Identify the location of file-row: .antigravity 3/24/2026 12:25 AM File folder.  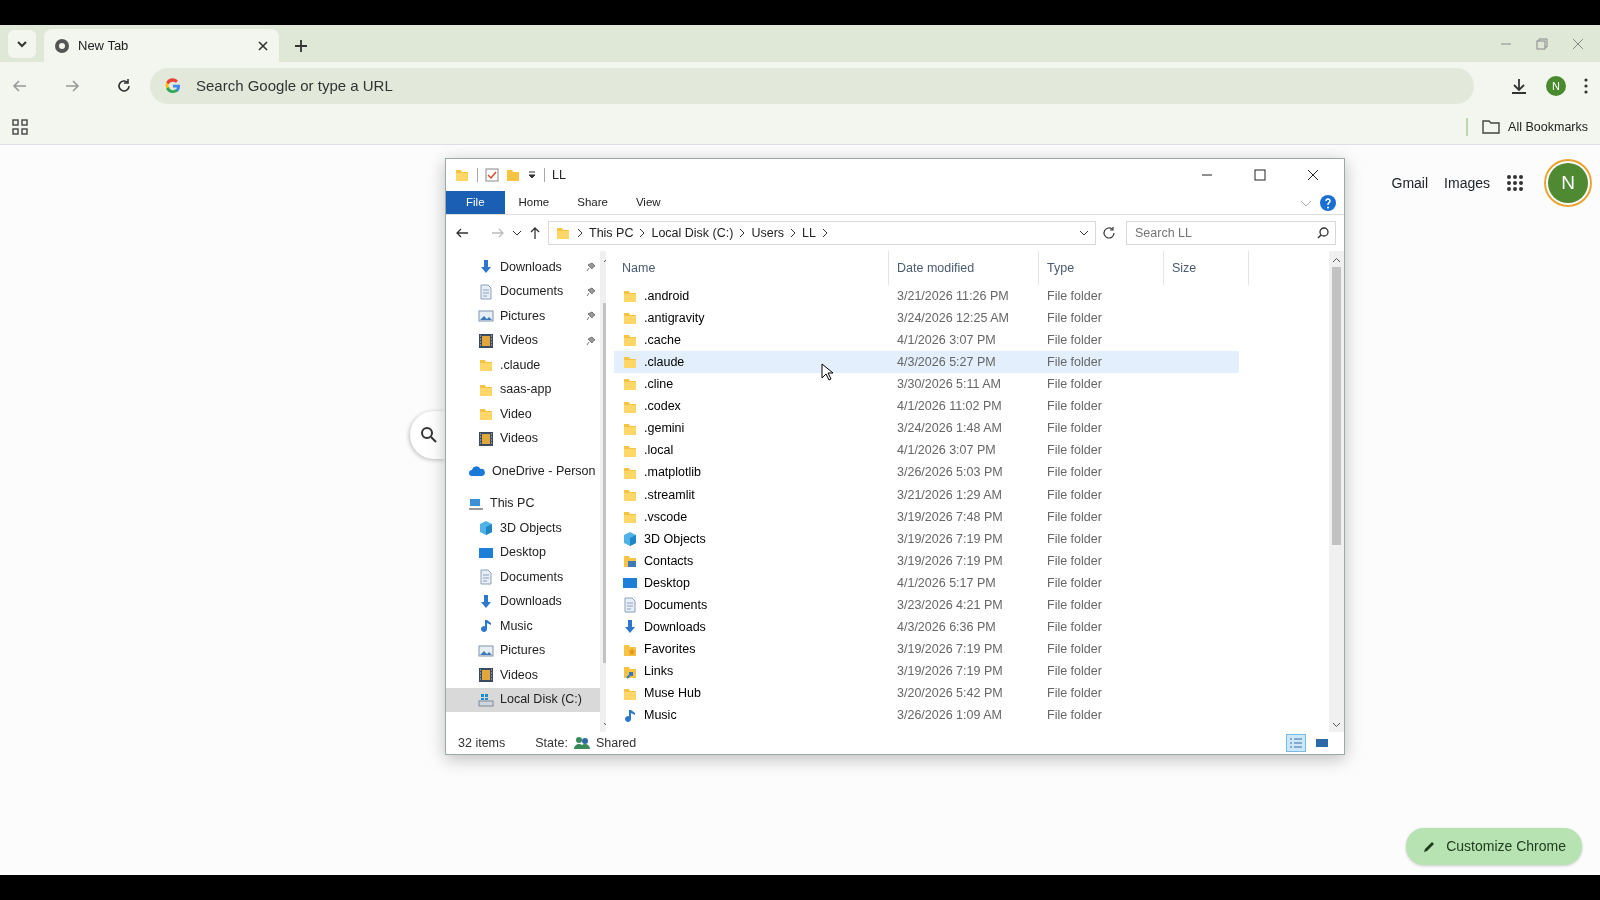
(926, 318).